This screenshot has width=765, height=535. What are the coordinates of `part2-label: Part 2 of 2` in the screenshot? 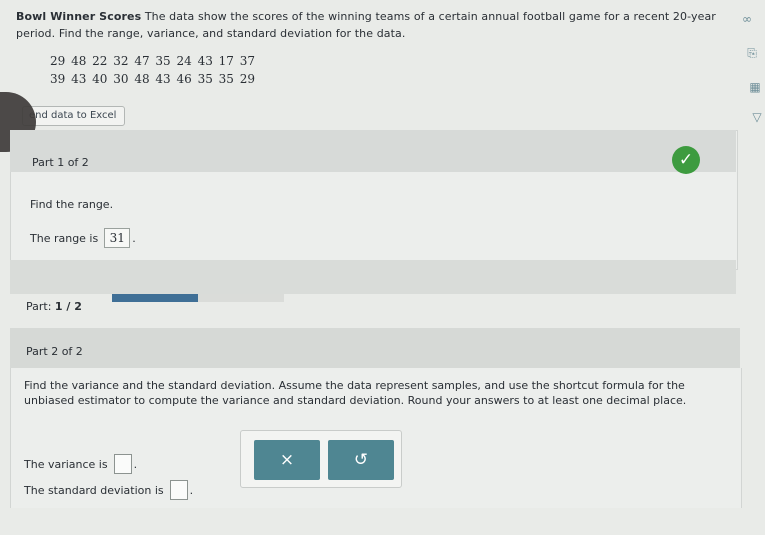 It's located at (54, 351).